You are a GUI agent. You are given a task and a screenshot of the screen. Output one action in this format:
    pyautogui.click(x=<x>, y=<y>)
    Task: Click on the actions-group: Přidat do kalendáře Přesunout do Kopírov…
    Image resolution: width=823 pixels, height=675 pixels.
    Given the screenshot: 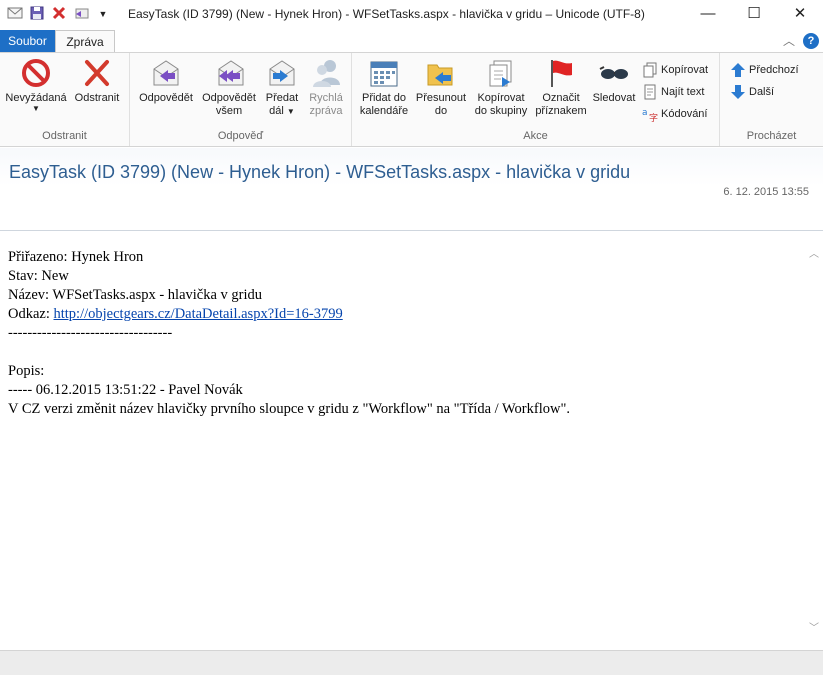 What is the action you would take?
    pyautogui.click(x=536, y=99)
    